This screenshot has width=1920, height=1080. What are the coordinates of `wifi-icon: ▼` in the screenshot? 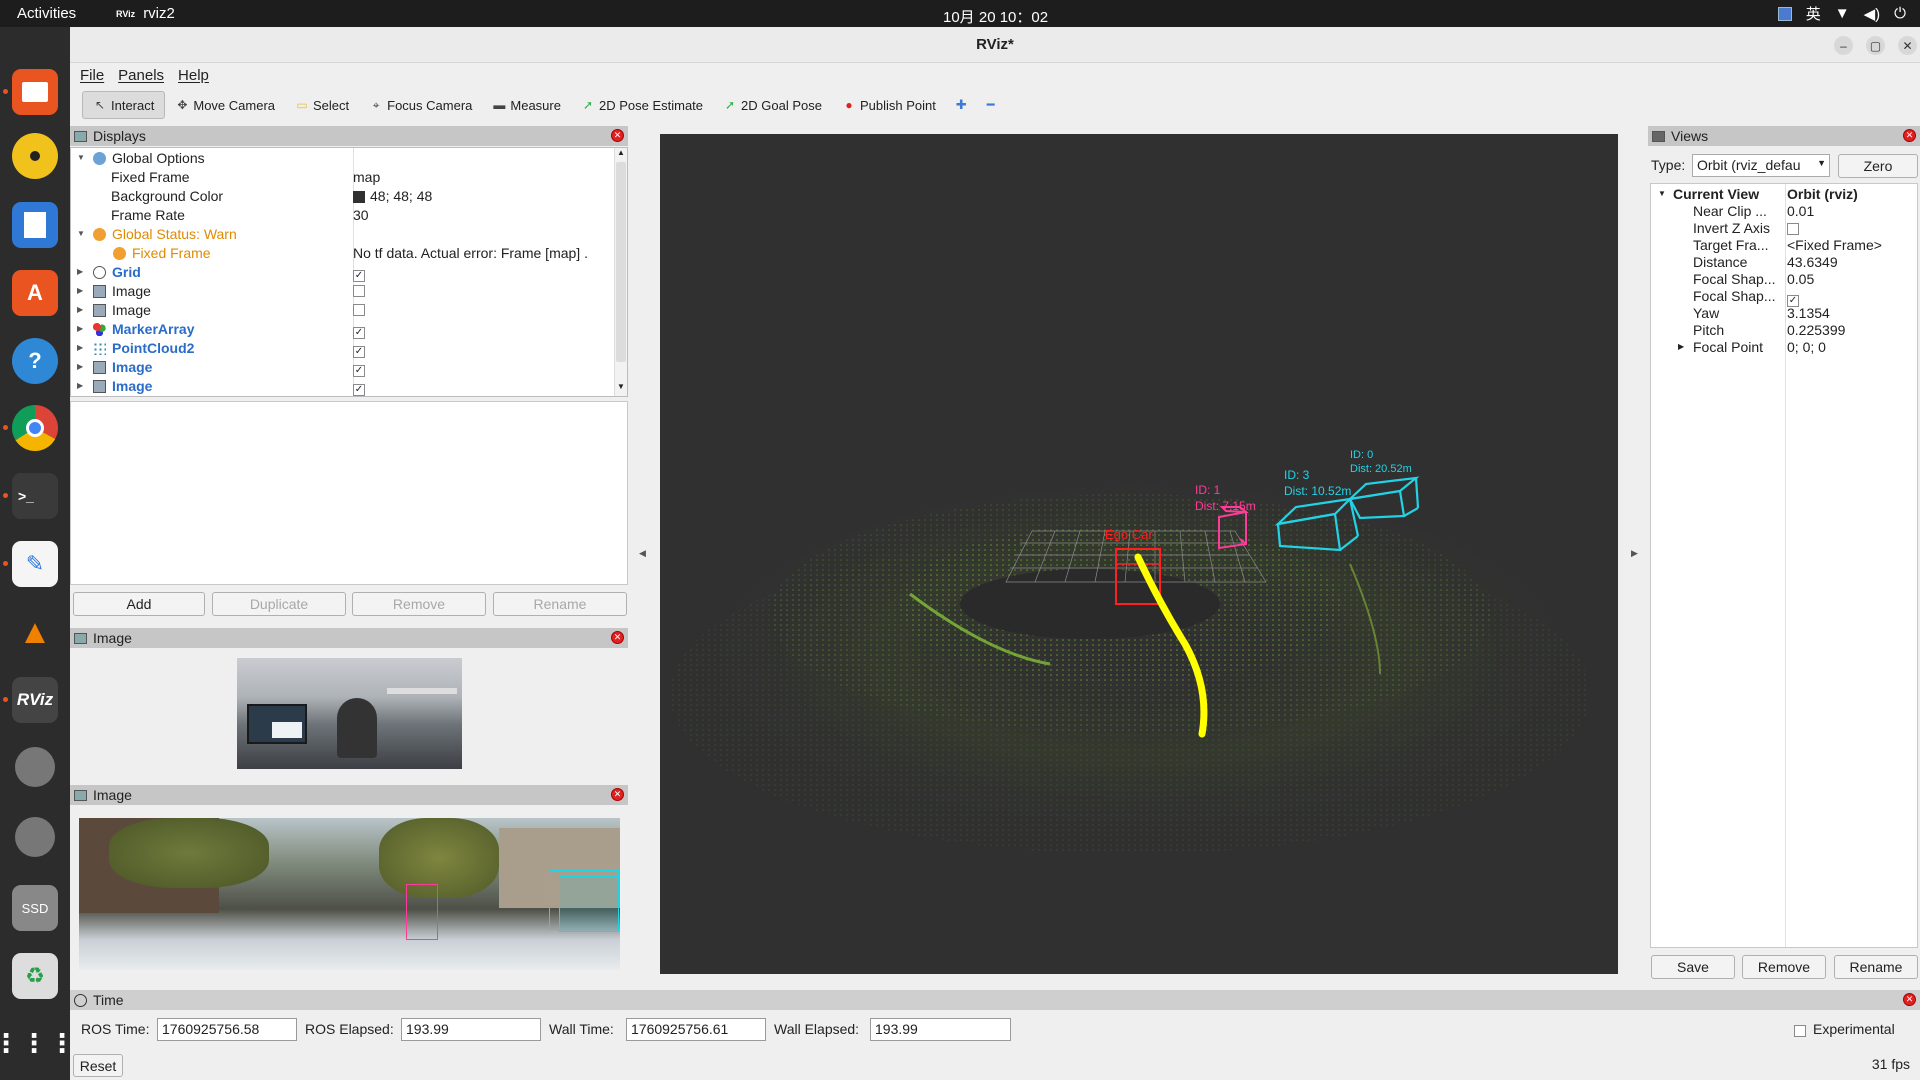 It's located at (1842, 13).